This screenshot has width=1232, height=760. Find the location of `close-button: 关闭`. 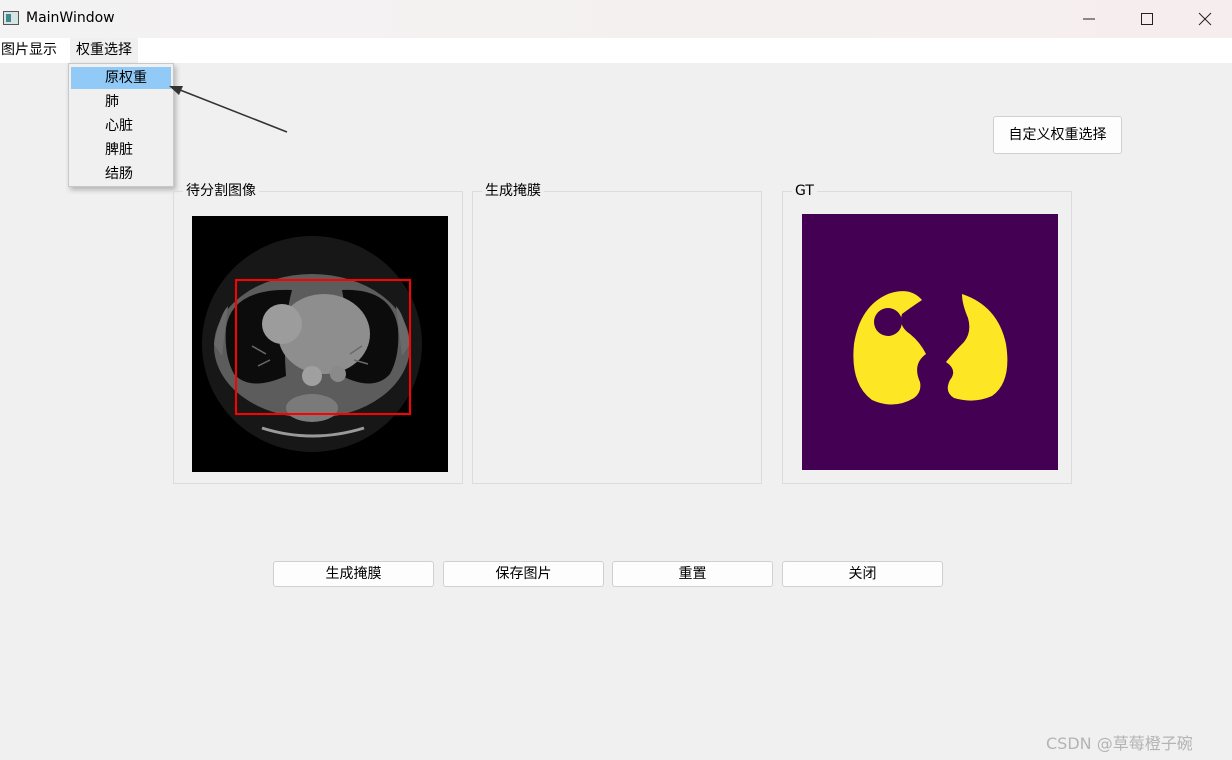

close-button: 关闭 is located at coordinates (862, 574).